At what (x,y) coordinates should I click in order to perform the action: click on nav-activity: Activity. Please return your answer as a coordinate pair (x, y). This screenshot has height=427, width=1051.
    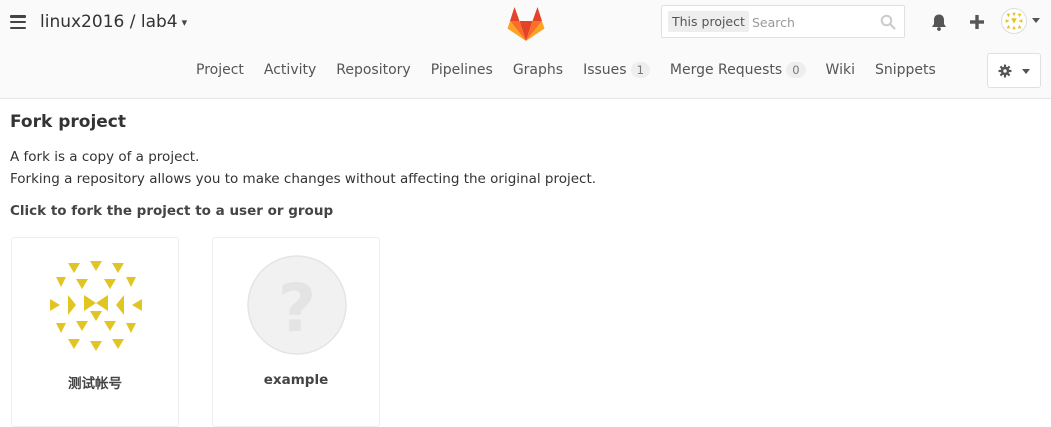
    Looking at the image, I should click on (290, 70).